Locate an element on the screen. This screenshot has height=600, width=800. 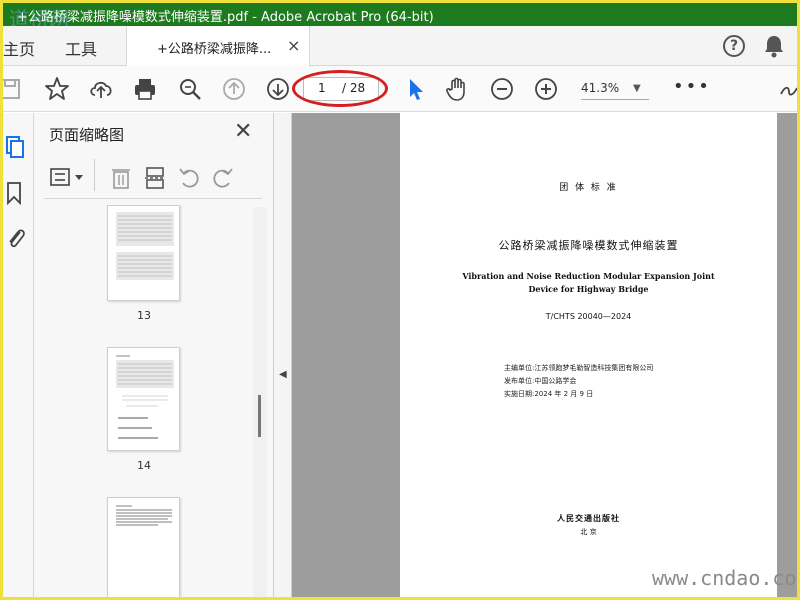
effective-date: 实施日期:2024 年 2 月 9 日 is located at coordinates (549, 394).